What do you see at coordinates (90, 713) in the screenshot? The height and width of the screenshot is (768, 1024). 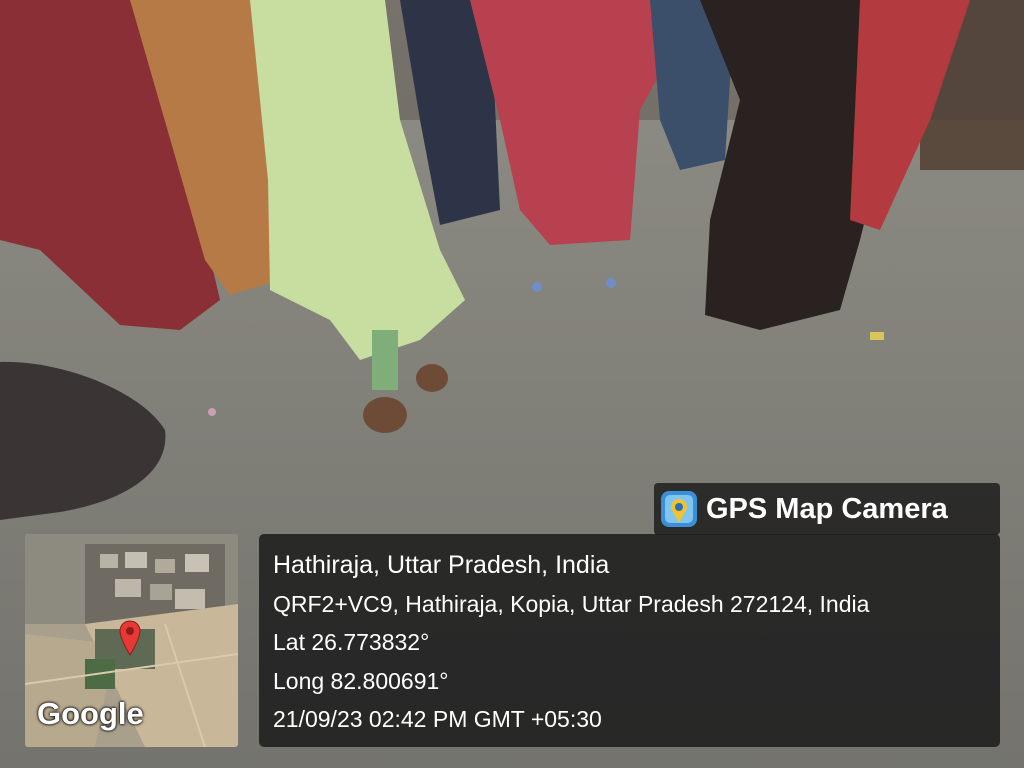 I see `google-attribution: Google` at bounding box center [90, 713].